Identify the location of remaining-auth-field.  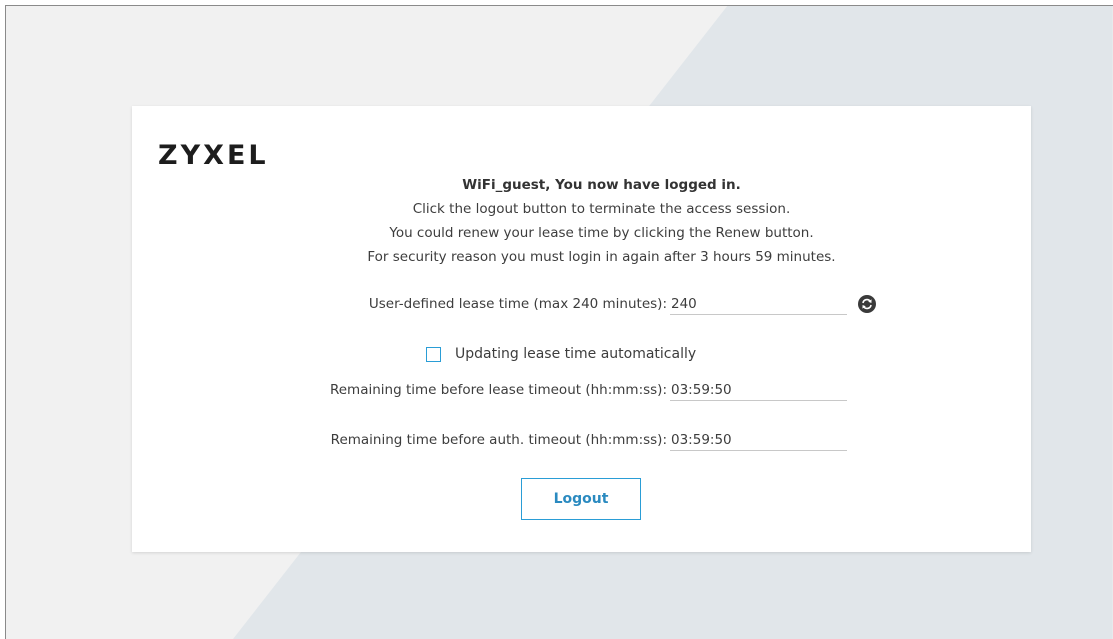
(758, 440).